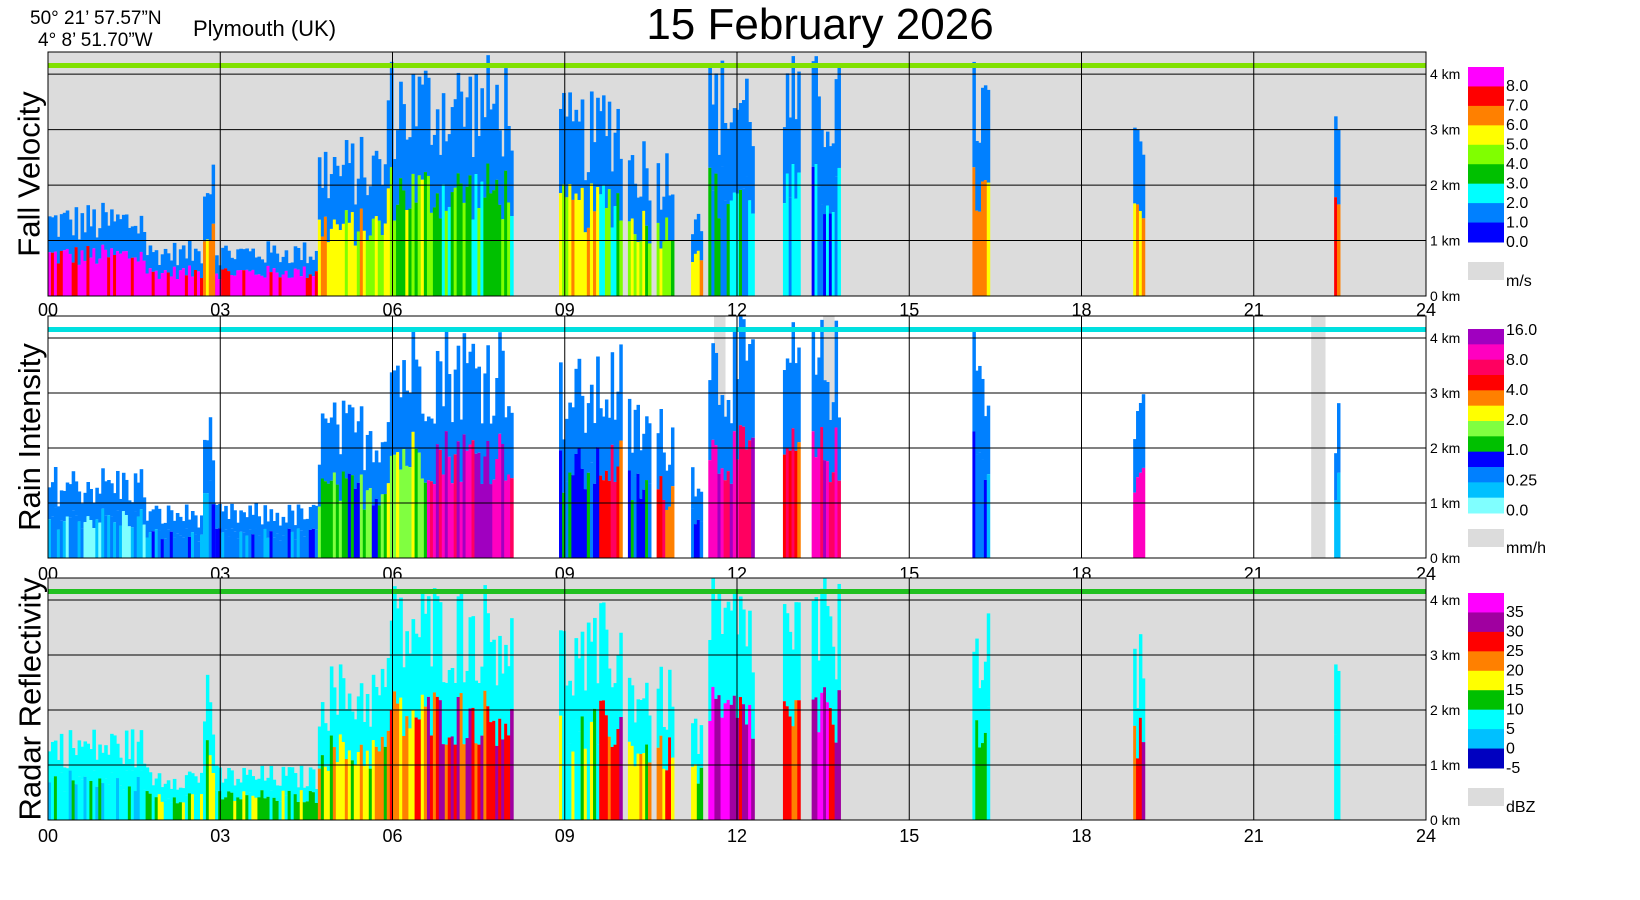  I want to click on nodata-column, so click(1318, 437).